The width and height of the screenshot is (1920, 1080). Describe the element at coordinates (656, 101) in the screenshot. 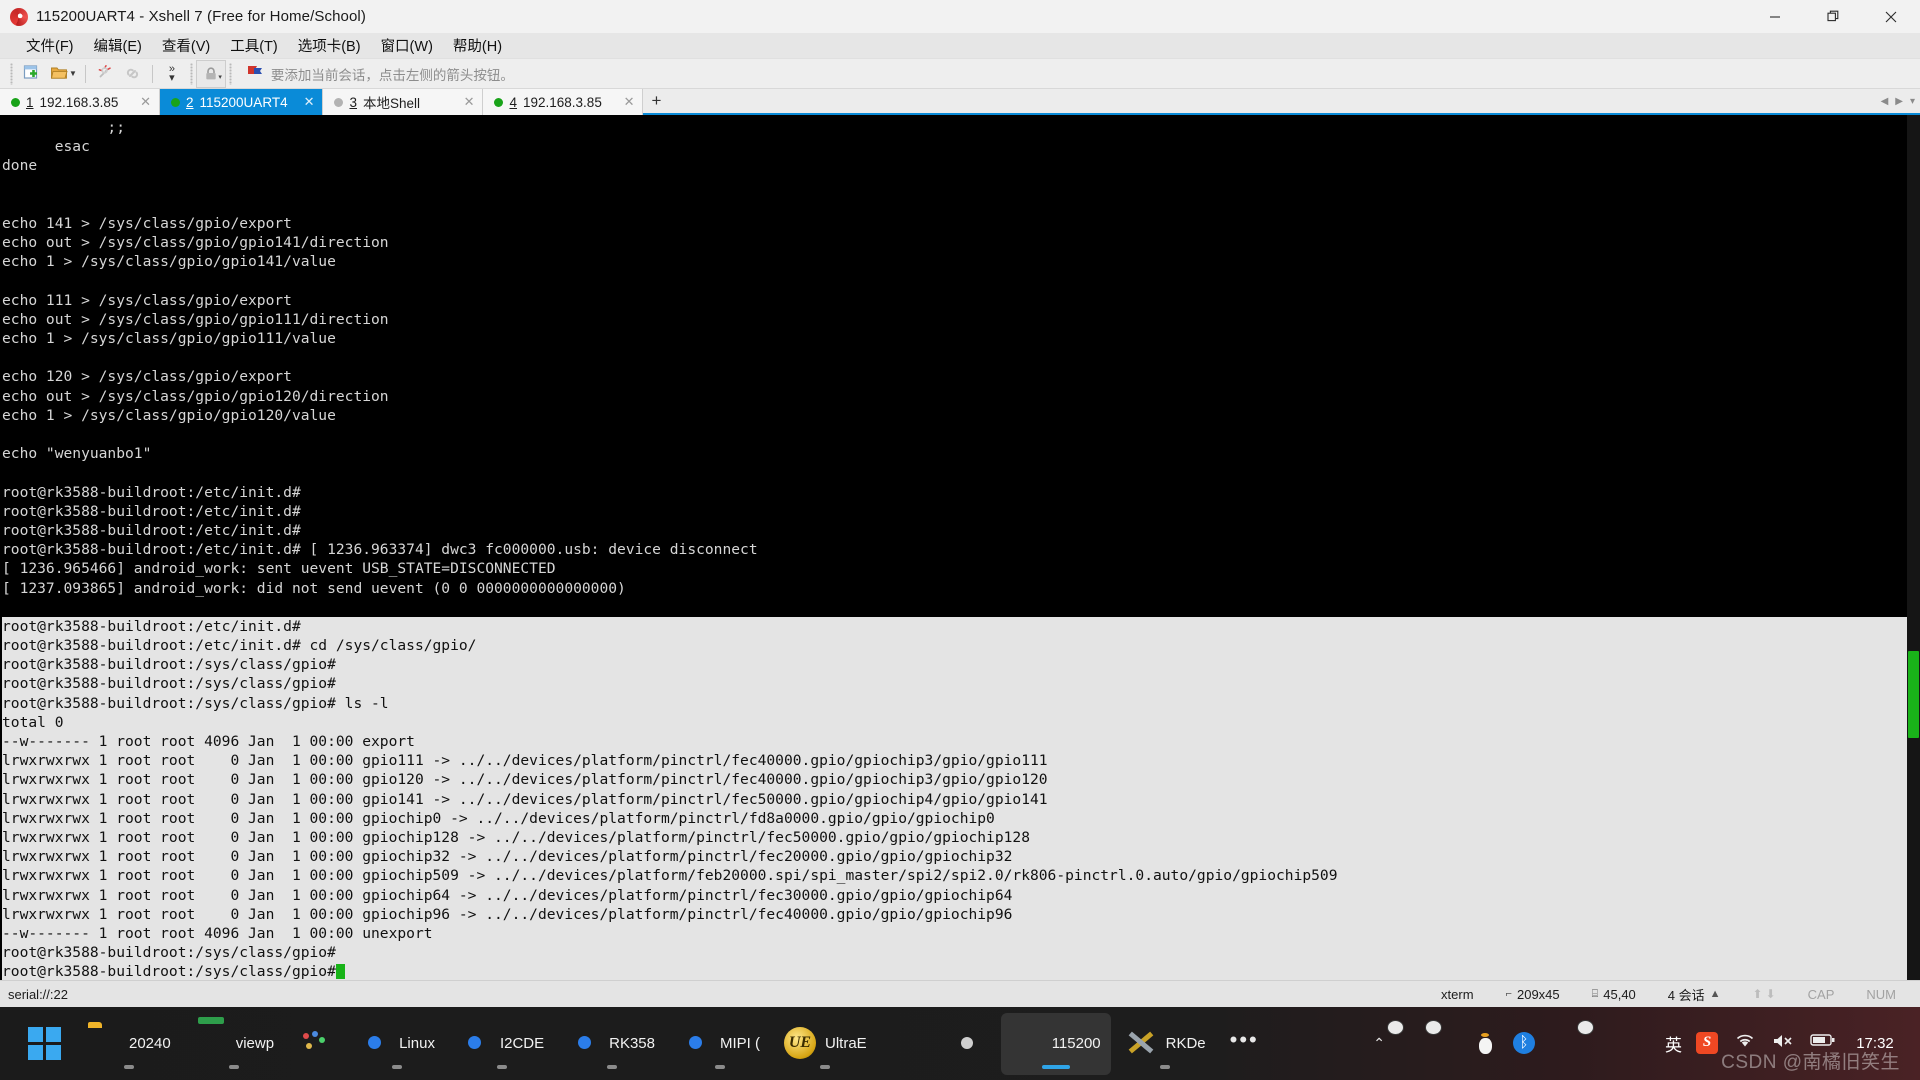

I see `new-tab-button: +` at that location.